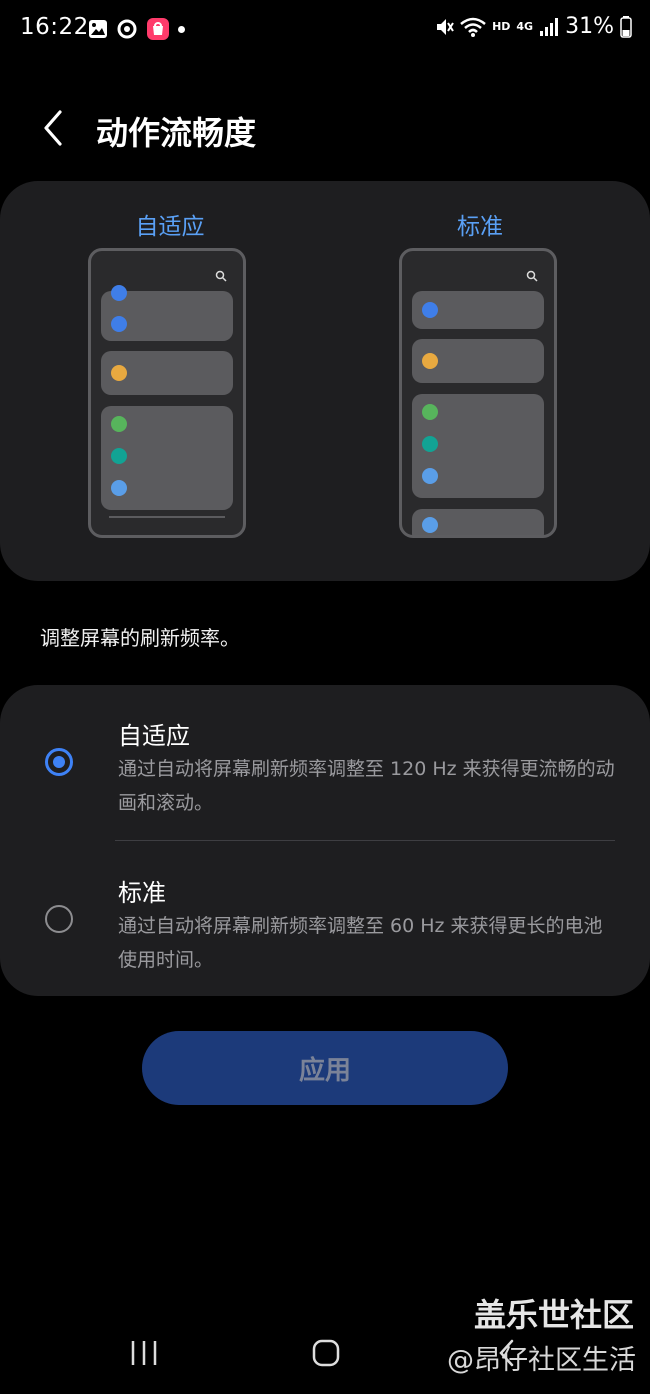 The width and height of the screenshot is (650, 1394). Describe the element at coordinates (59, 762) in the screenshot. I see `radio-adaptive` at that location.